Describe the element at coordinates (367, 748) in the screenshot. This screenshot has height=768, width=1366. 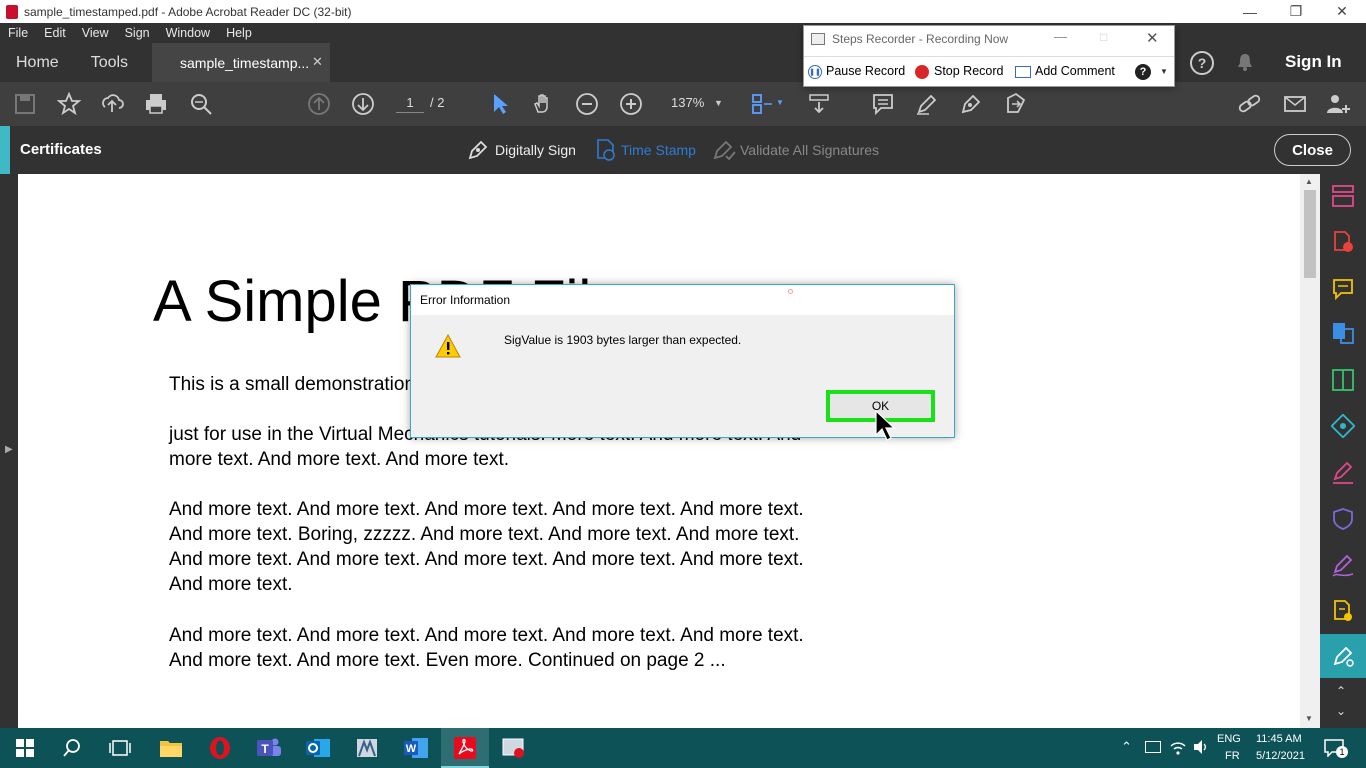
I see `steps-recorder-taskbar-icon` at that location.